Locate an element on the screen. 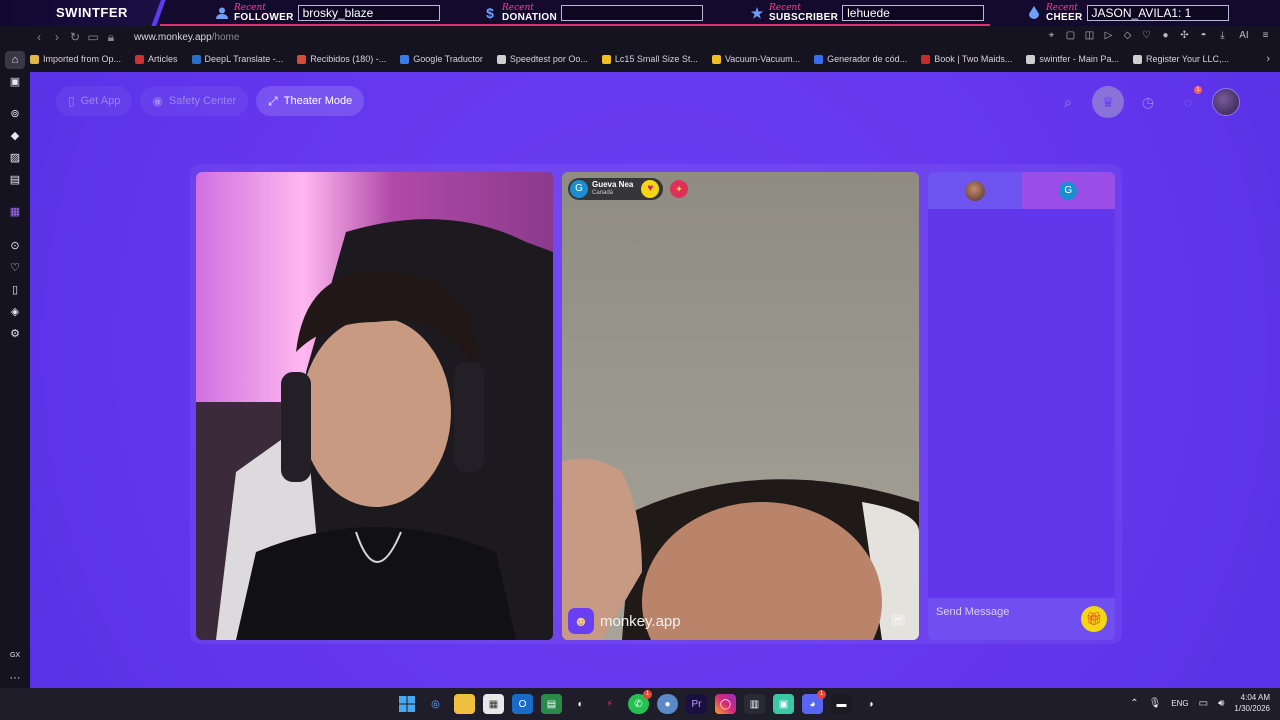  chat-tabs: G is located at coordinates (1021, 190).